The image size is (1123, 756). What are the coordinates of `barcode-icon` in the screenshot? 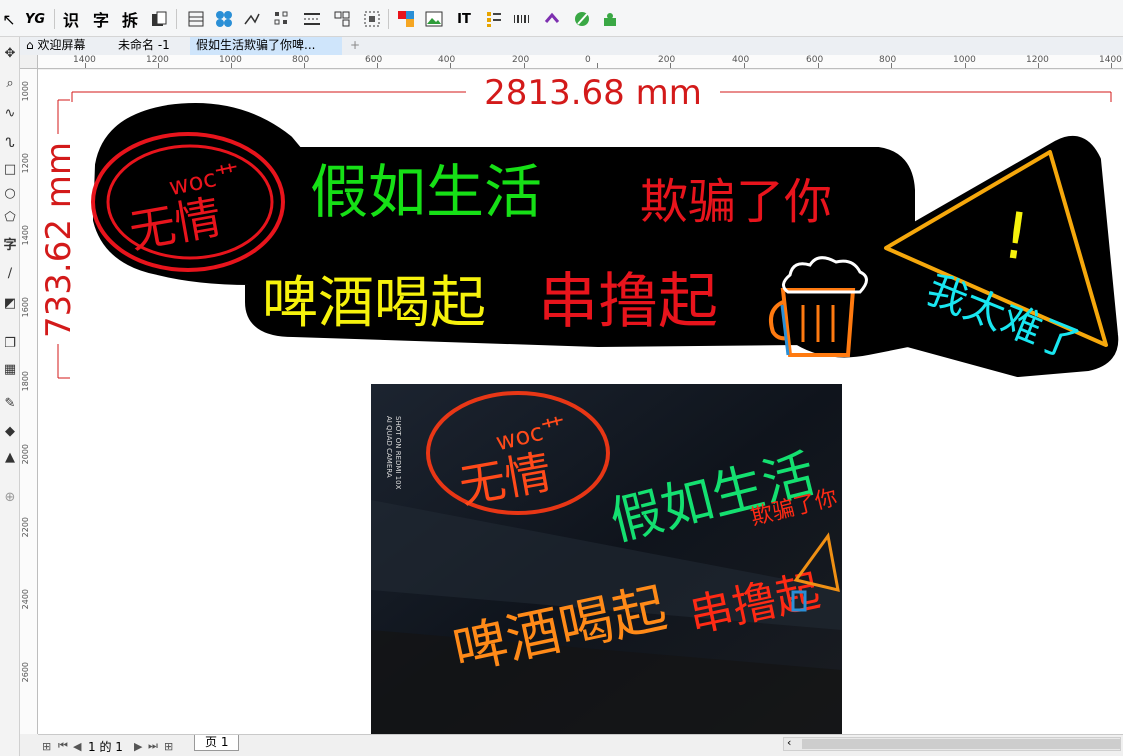 It's located at (522, 19).